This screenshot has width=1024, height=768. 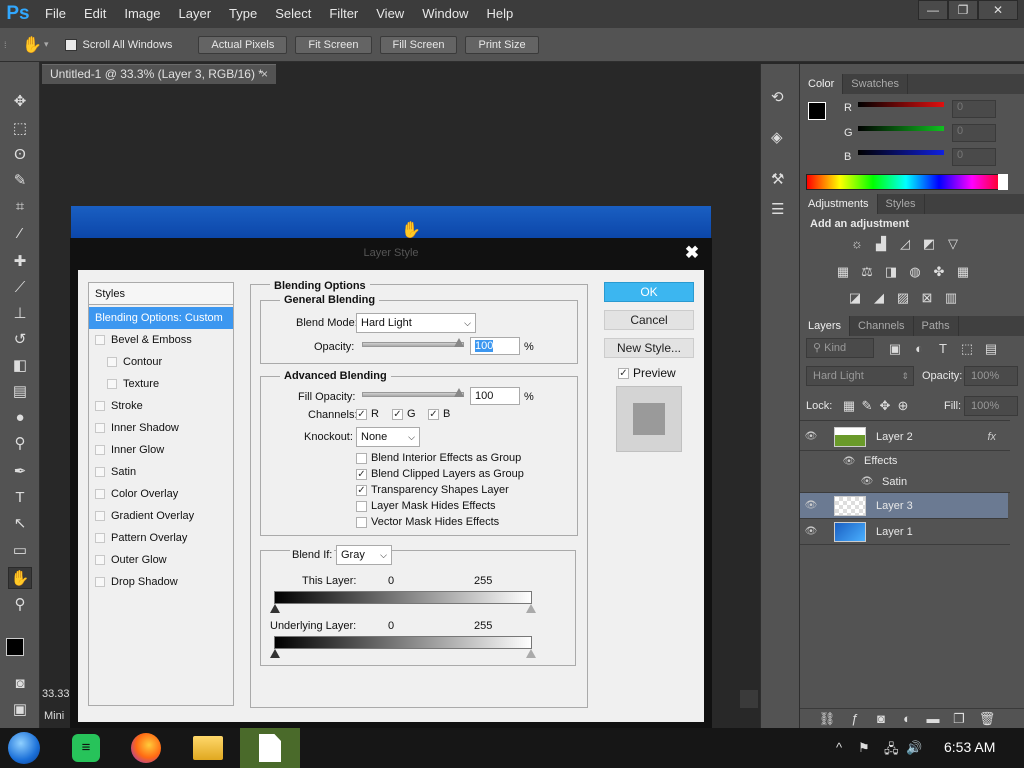 I want to click on style-contour: Contour, so click(x=161, y=362).